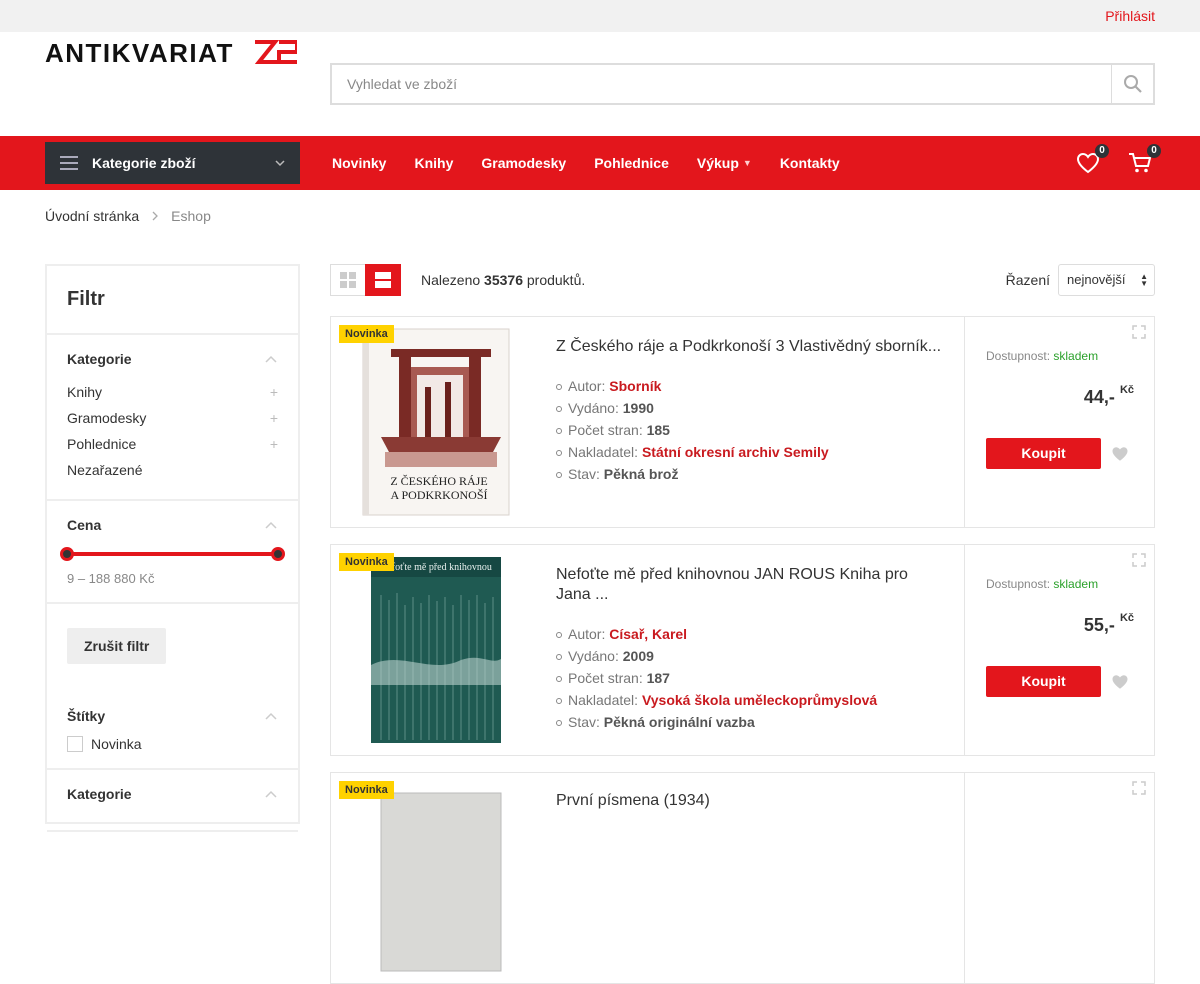 This screenshot has width=1200, height=984. Describe the element at coordinates (1106, 280) in the screenshot. I see `sort-select: nejnovější ▲ ▼` at that location.